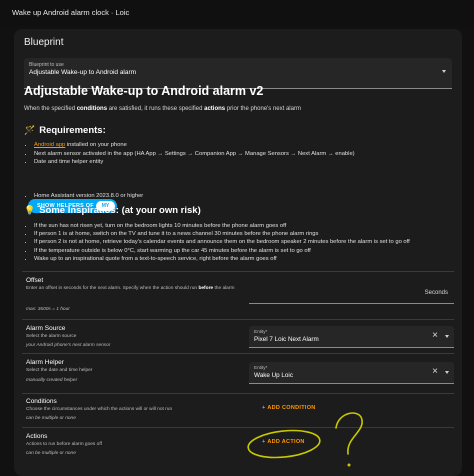 The width and height of the screenshot is (474, 476). What do you see at coordinates (59, 370) in the screenshot?
I see `alarm-helper-description: Select the date and time helper` at bounding box center [59, 370].